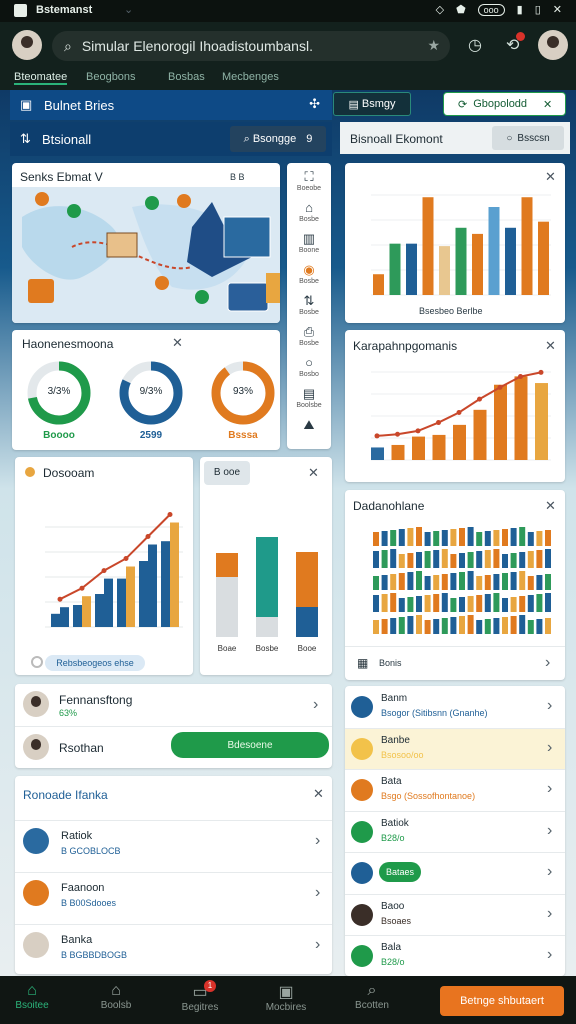  What do you see at coordinates (309, 301) in the screenshot?
I see `tool-icon: ⇅` at bounding box center [309, 301].